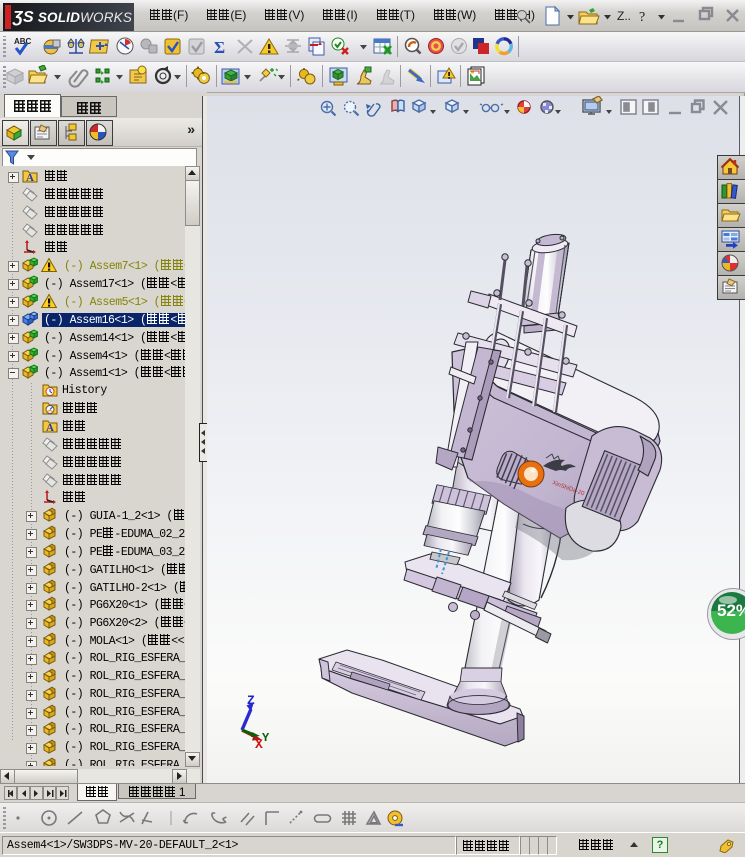 Image resolution: width=745 pixels, height=857 pixels. What do you see at coordinates (624, 16) in the screenshot?
I see `svg-text: Z..` at bounding box center [624, 16].